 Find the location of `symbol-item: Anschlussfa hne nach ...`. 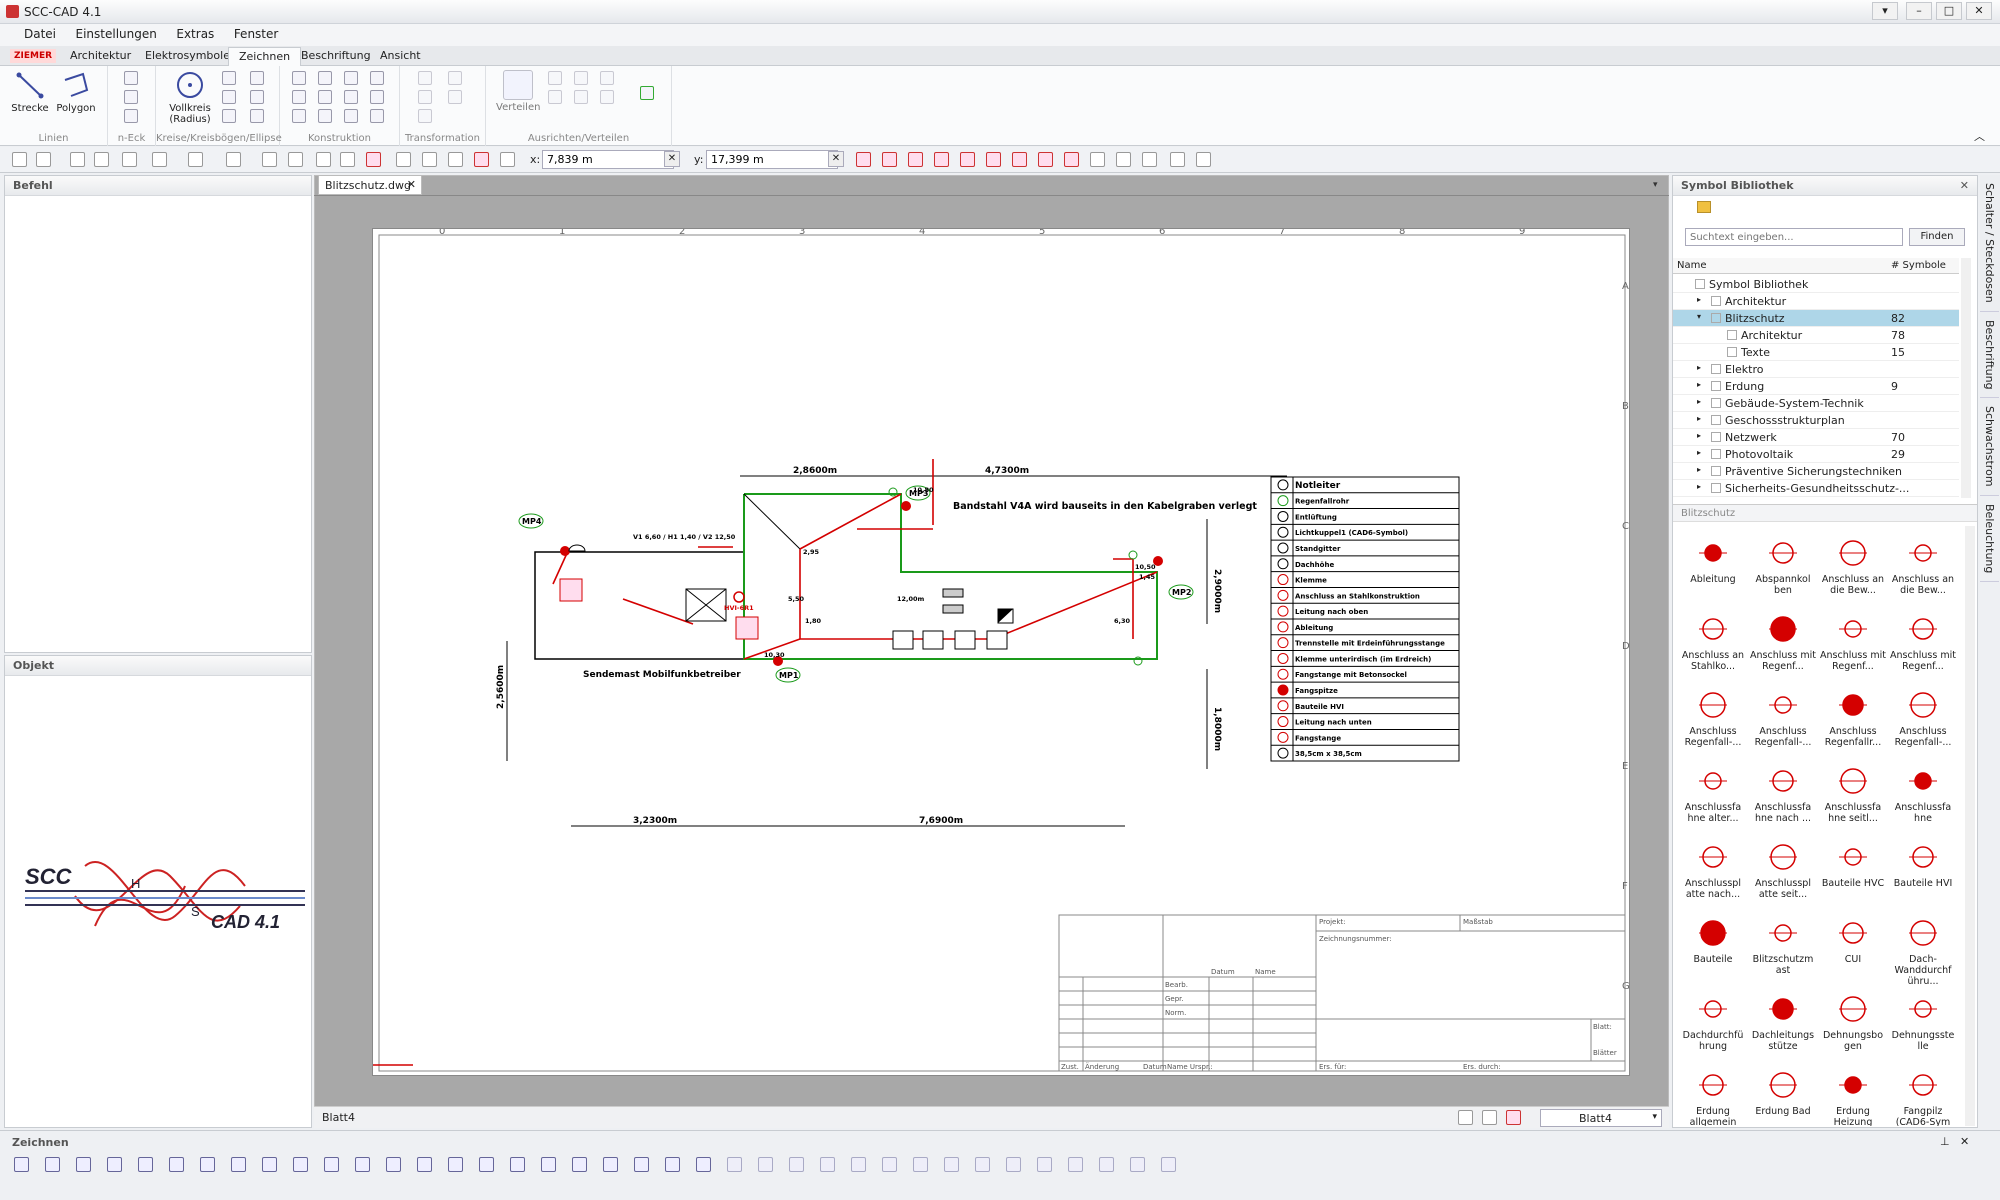

symbol-item: Anschlussfa hne nach ... is located at coordinates (1783, 800).